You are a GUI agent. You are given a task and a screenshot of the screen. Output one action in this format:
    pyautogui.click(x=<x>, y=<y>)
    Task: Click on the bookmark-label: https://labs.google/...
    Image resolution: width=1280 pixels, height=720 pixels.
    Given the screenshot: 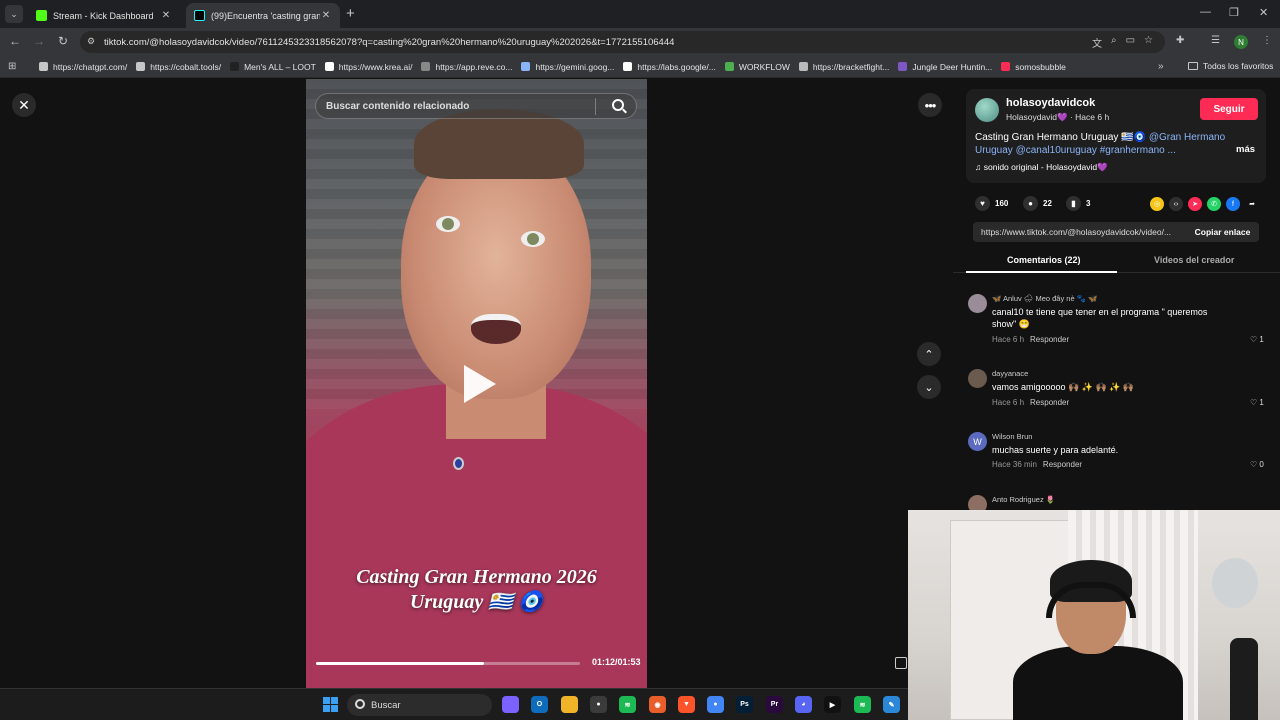 What is the action you would take?
    pyautogui.click(x=676, y=66)
    